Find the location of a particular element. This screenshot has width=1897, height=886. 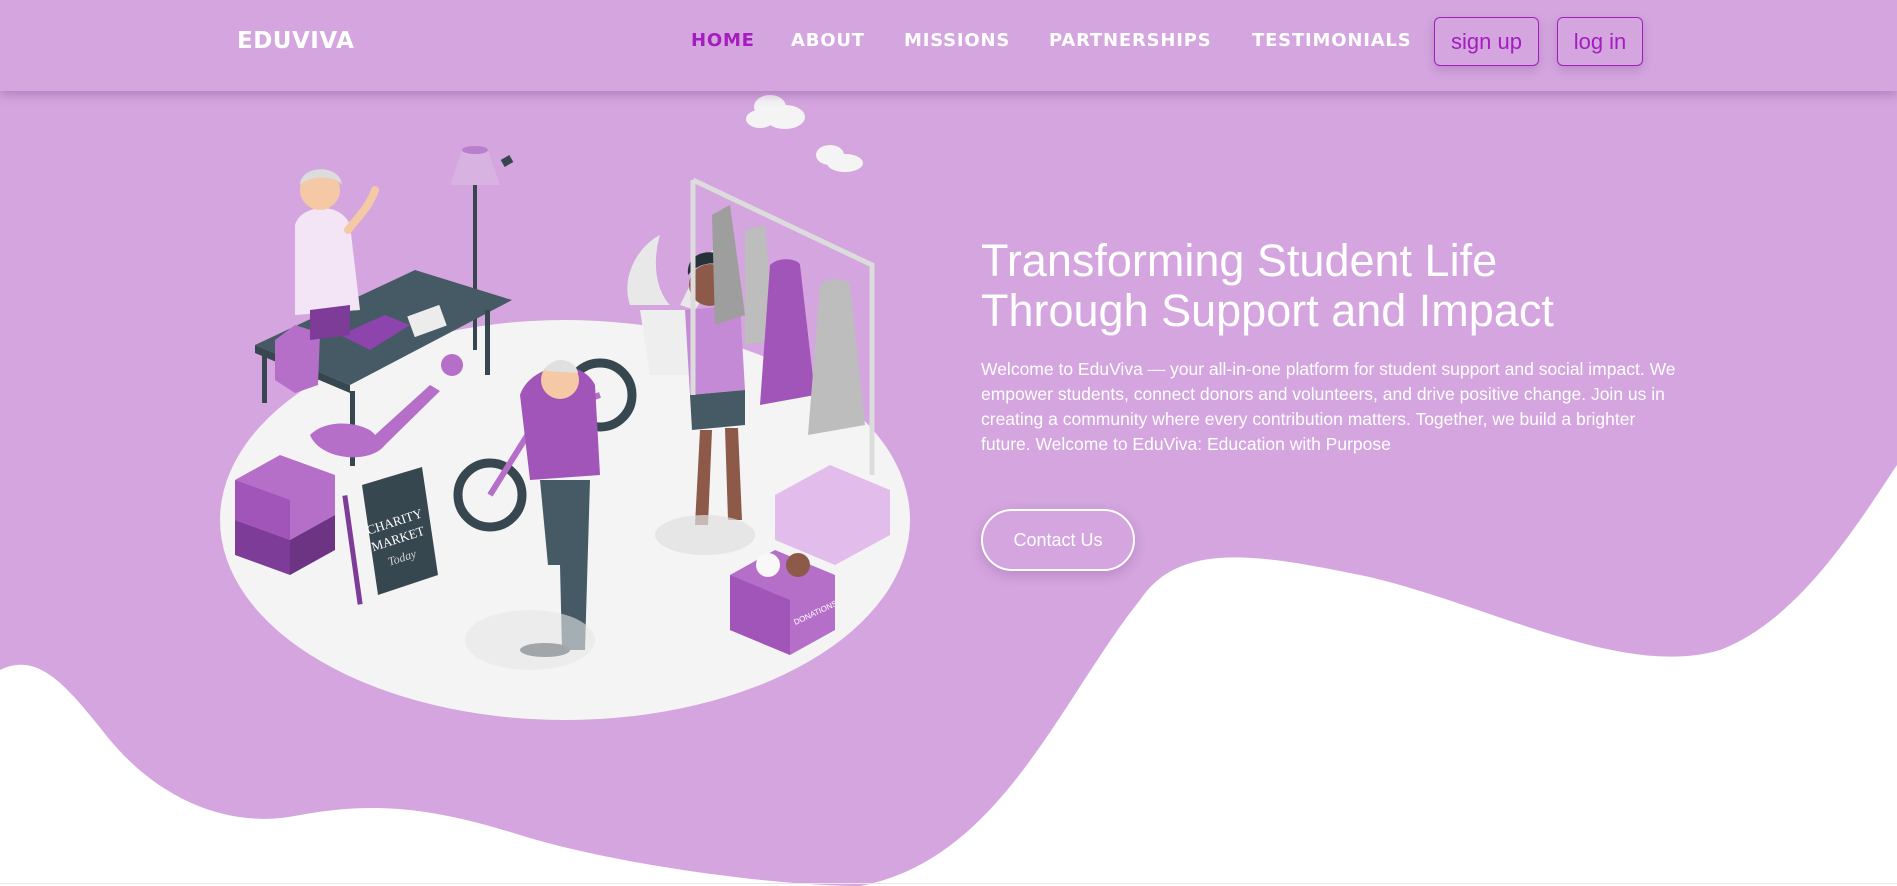

nav-link-partnerships: PARTNERSHIPS is located at coordinates (1130, 40).